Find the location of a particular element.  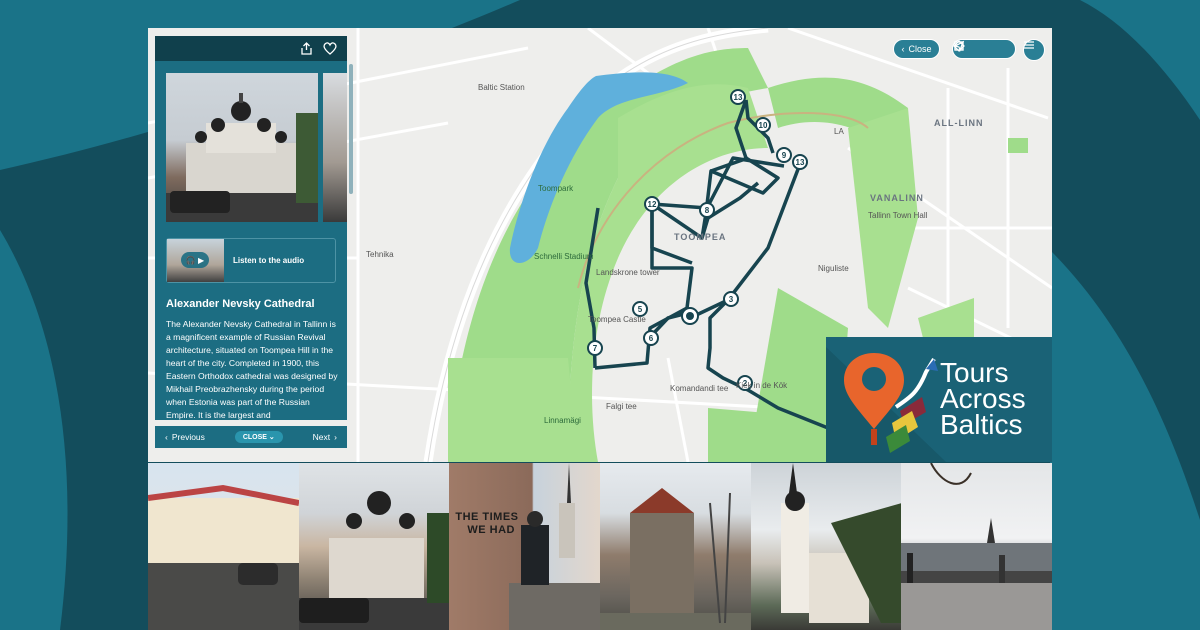

map-stop-current is located at coordinates (690, 316).